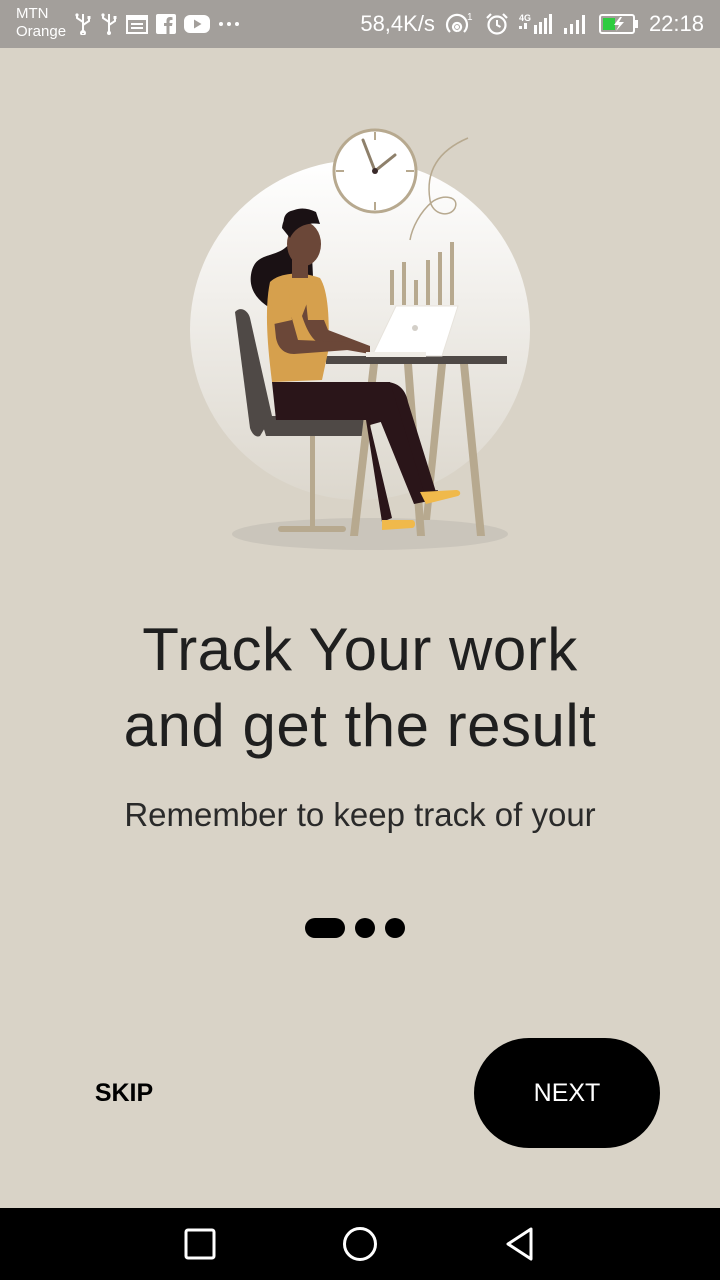 The width and height of the screenshot is (720, 1280). I want to click on signal-4g-icon: 4G, so click(535, 24).